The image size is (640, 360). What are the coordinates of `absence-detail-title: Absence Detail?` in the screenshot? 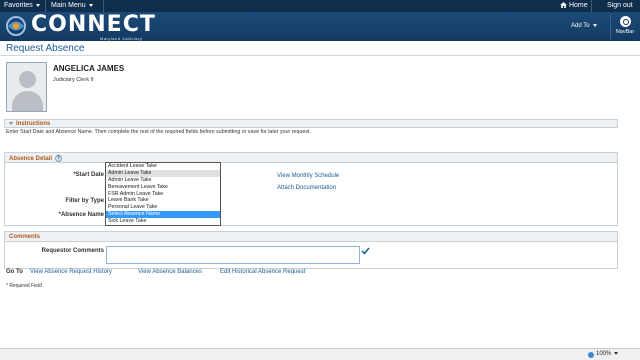 It's located at (36, 159).